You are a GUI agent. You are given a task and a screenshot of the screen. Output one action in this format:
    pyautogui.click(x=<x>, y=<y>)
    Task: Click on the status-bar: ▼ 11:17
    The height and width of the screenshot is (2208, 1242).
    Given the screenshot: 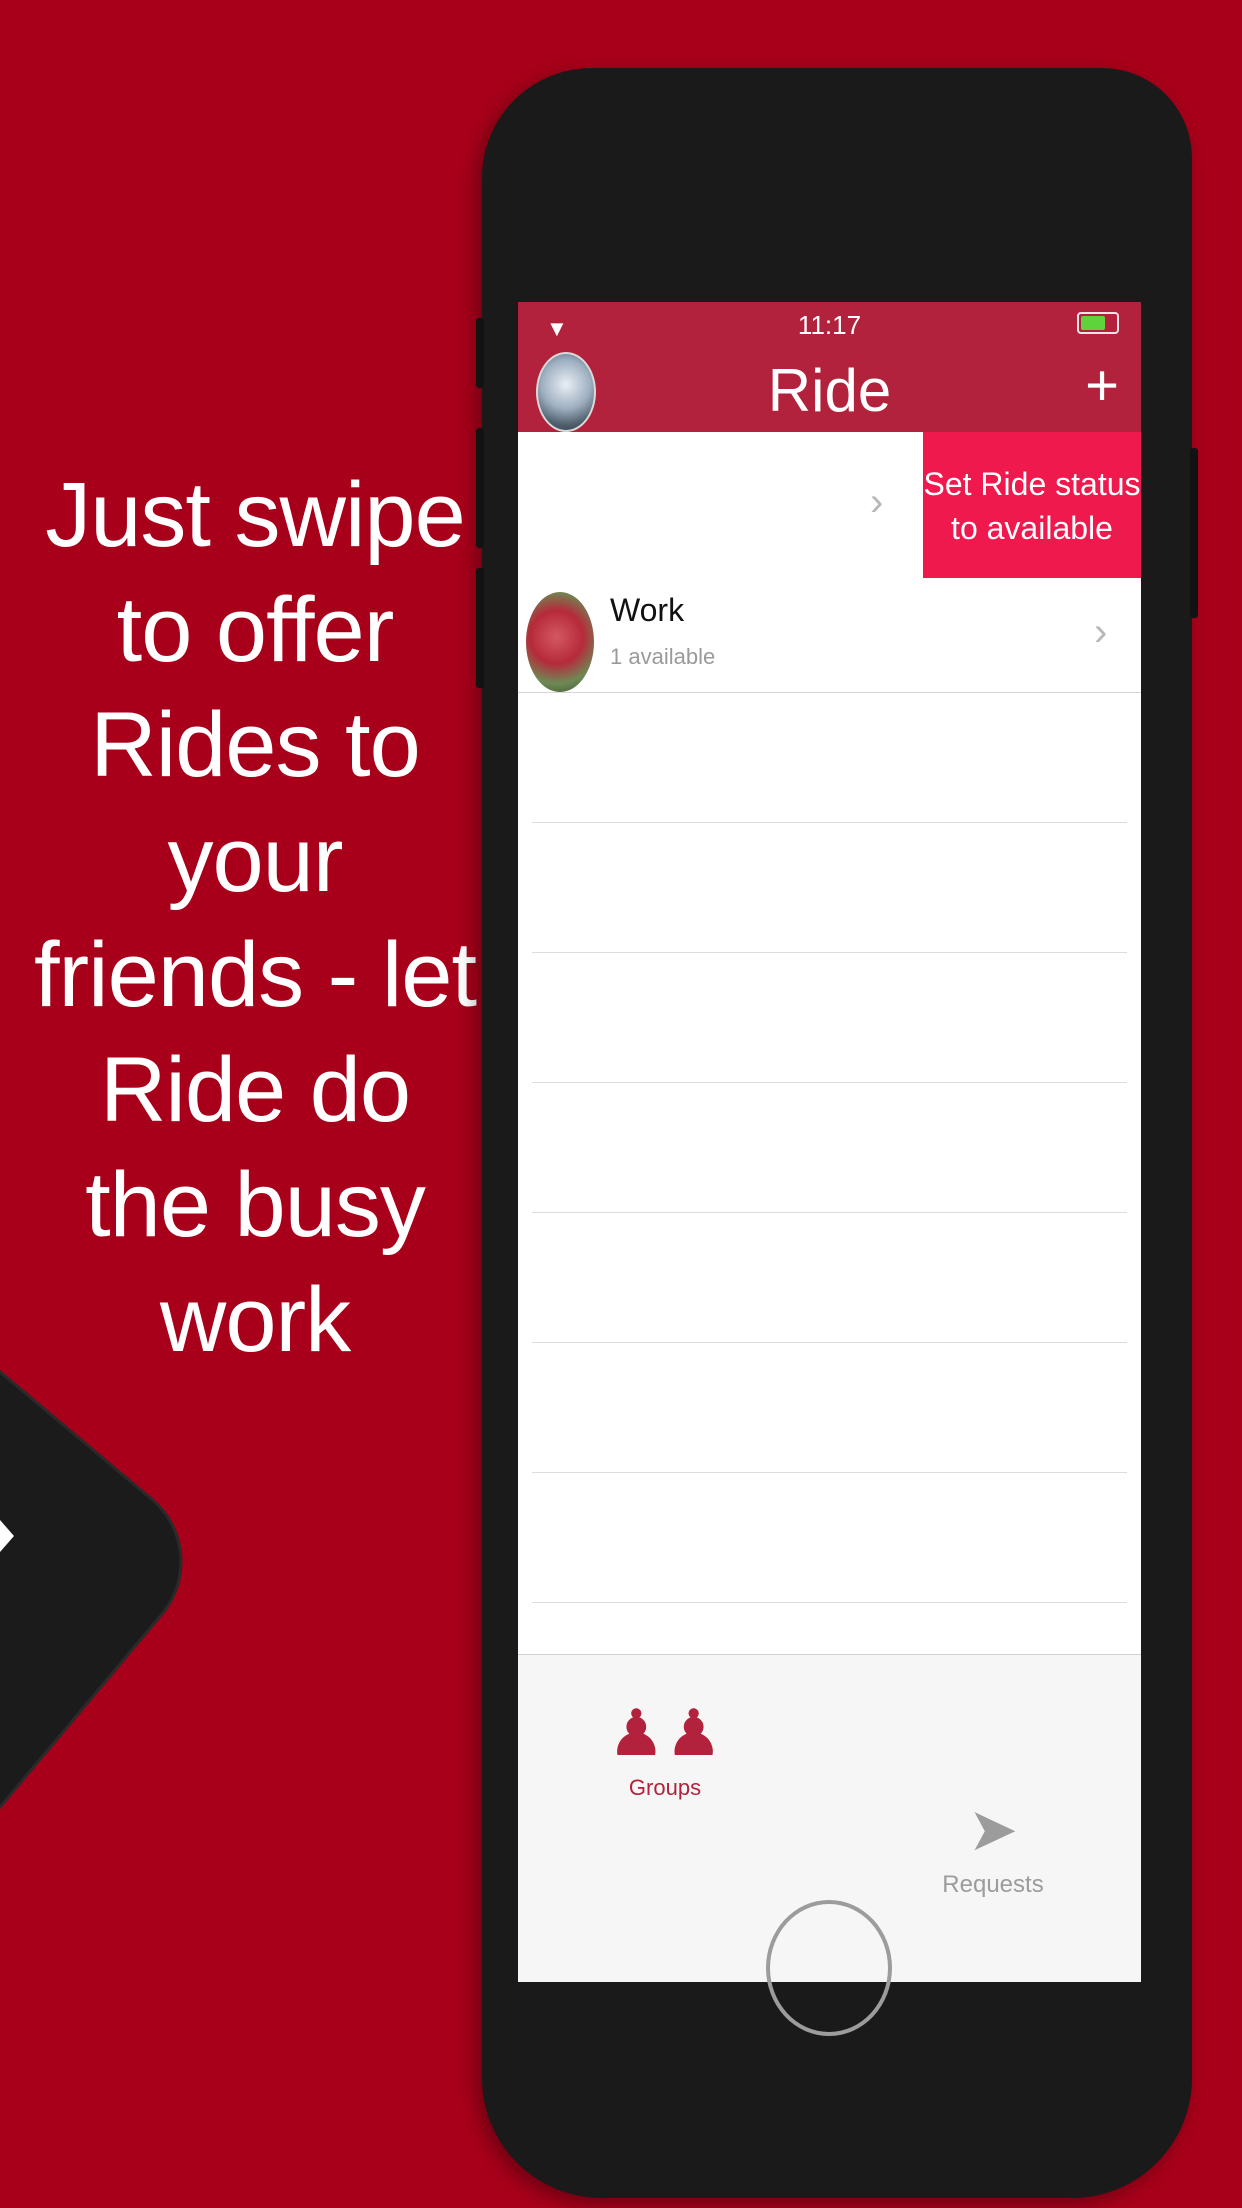 What is the action you would take?
    pyautogui.click(x=829, y=322)
    